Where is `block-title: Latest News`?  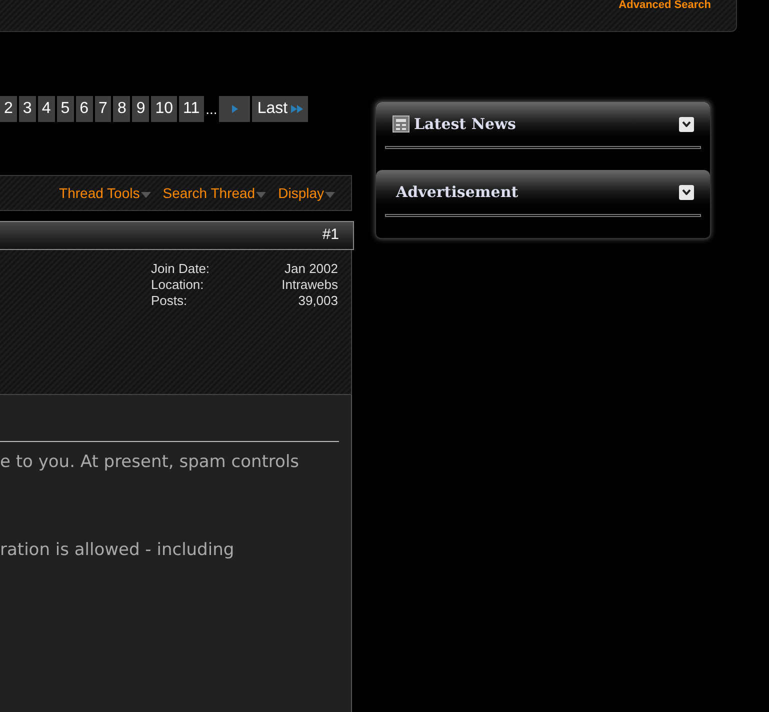 block-title: Latest News is located at coordinates (465, 124).